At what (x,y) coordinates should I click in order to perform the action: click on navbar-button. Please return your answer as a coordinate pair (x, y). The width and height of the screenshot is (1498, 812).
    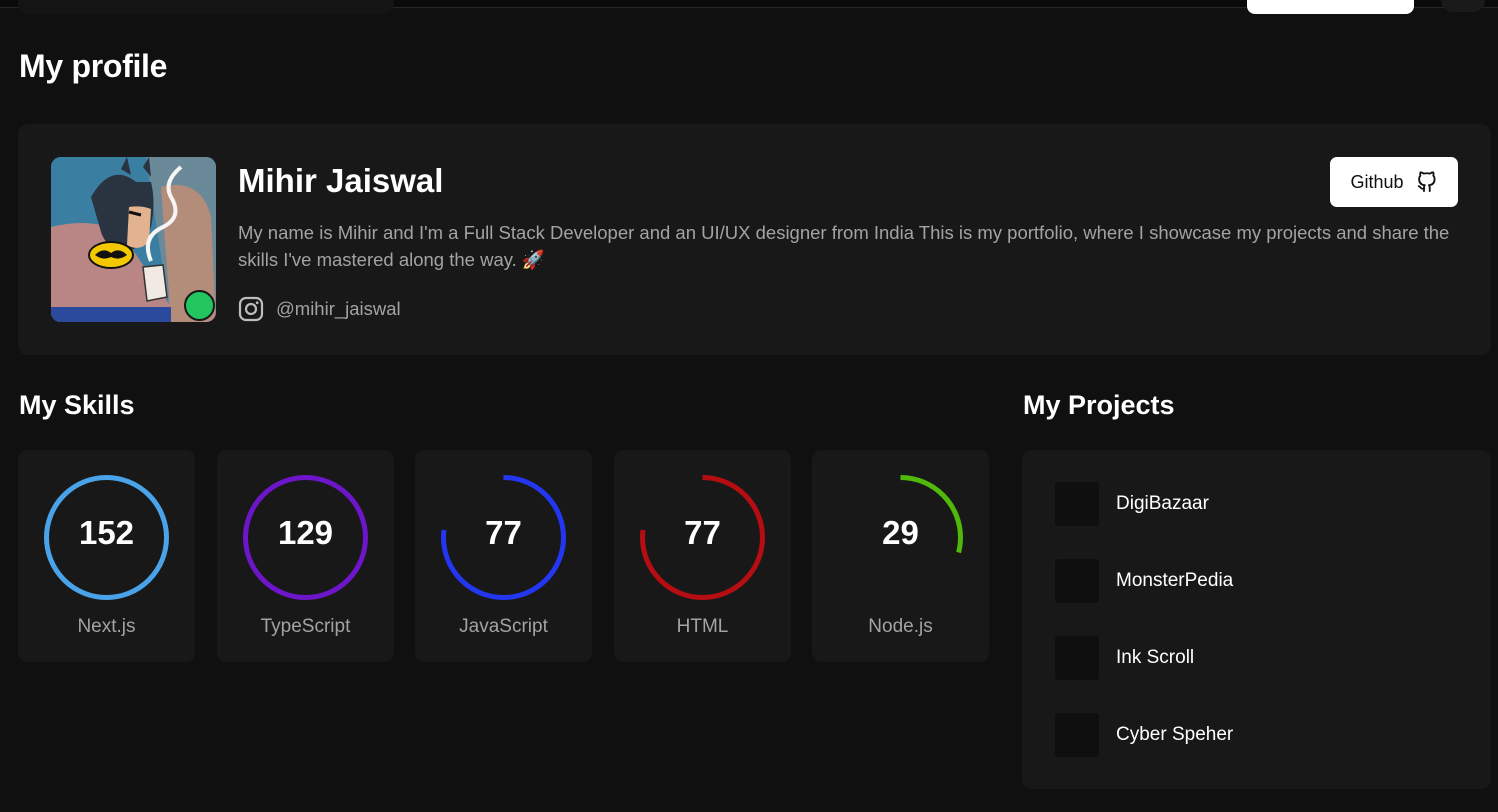
    Looking at the image, I should click on (1330, 7).